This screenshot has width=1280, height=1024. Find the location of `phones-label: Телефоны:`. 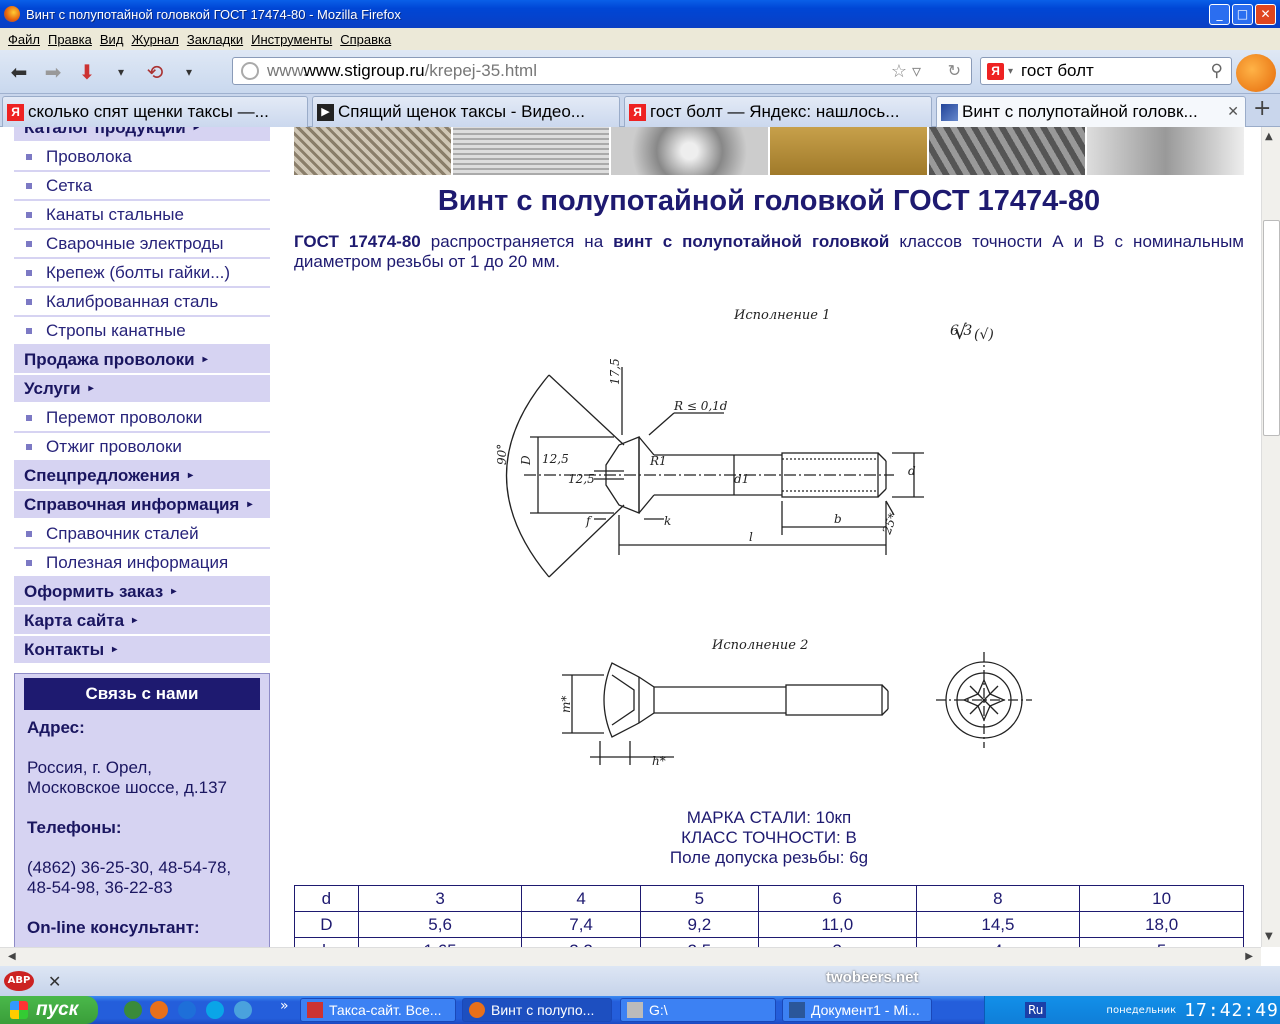

phones-label: Телефоны: is located at coordinates (74, 827).